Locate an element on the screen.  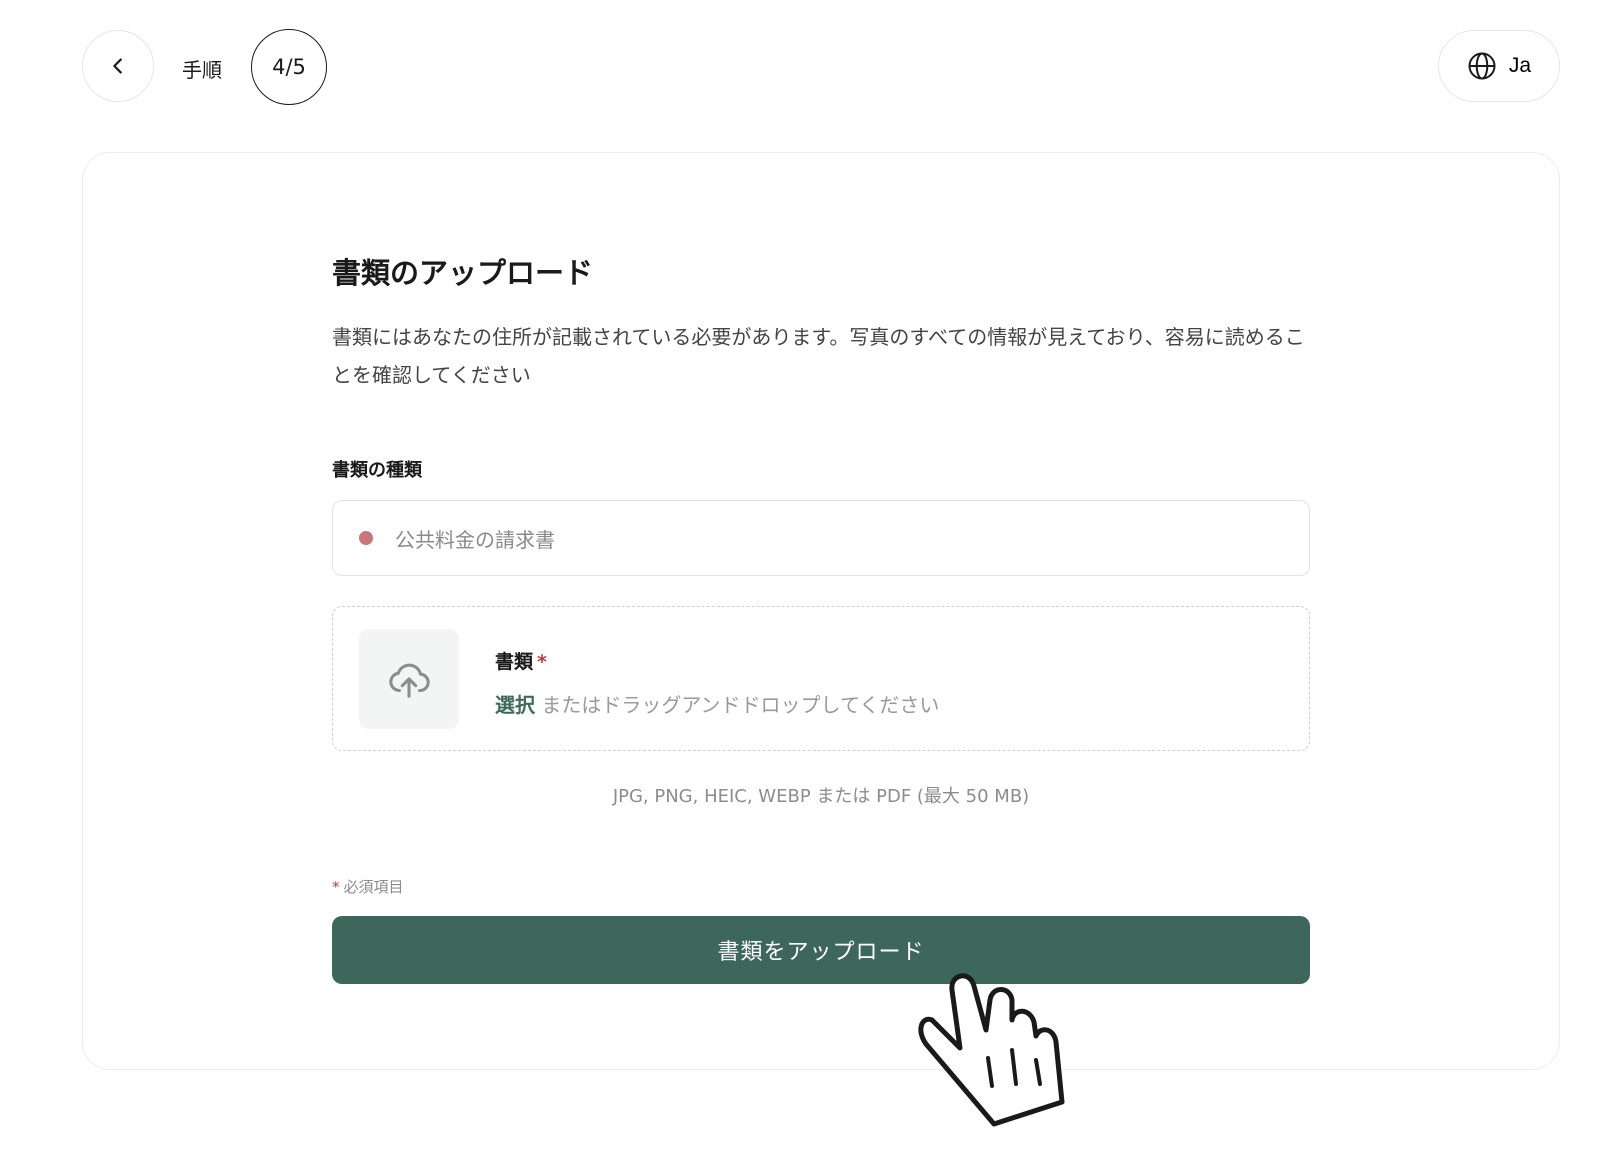
step-counter: 4/5 is located at coordinates (289, 67).